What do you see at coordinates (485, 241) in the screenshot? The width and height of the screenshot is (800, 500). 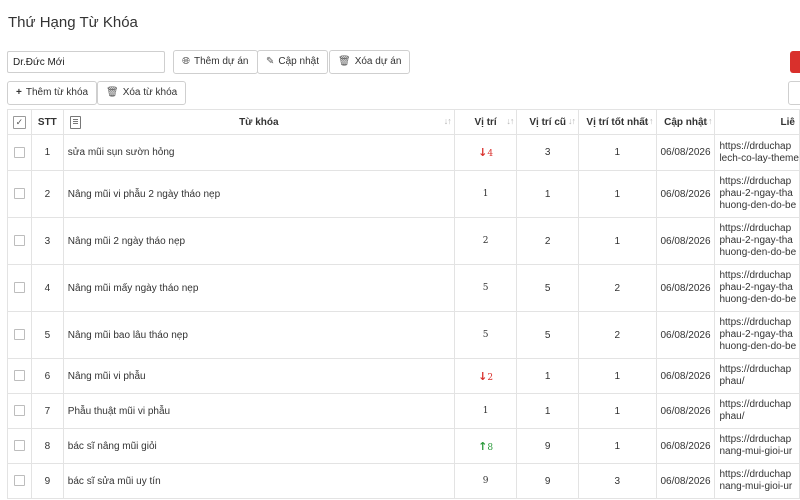 I see `position-value: 2` at bounding box center [485, 241].